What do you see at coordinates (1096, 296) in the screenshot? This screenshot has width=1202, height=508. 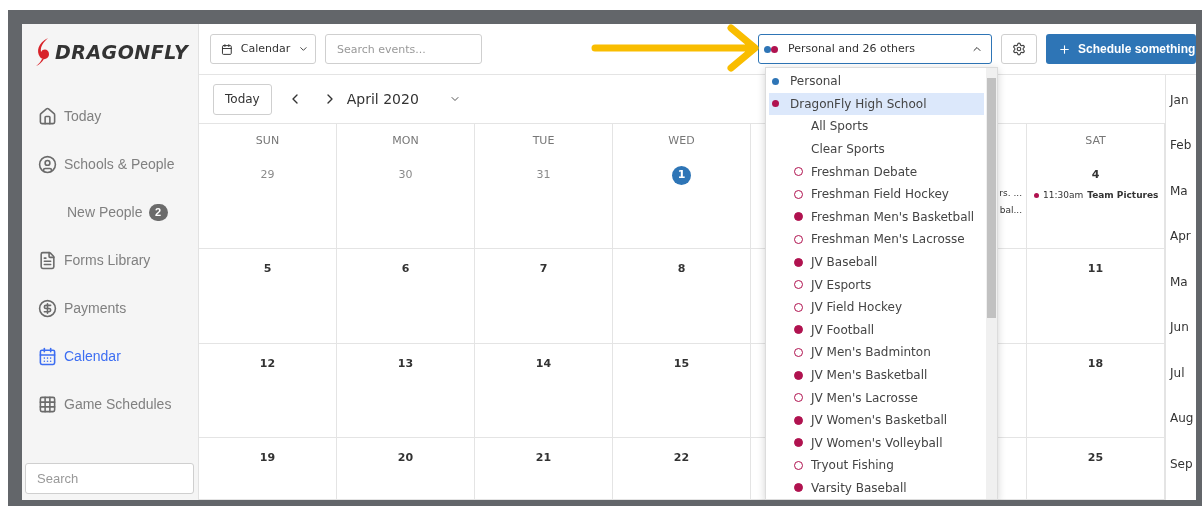 I see `day-cell: 11` at bounding box center [1096, 296].